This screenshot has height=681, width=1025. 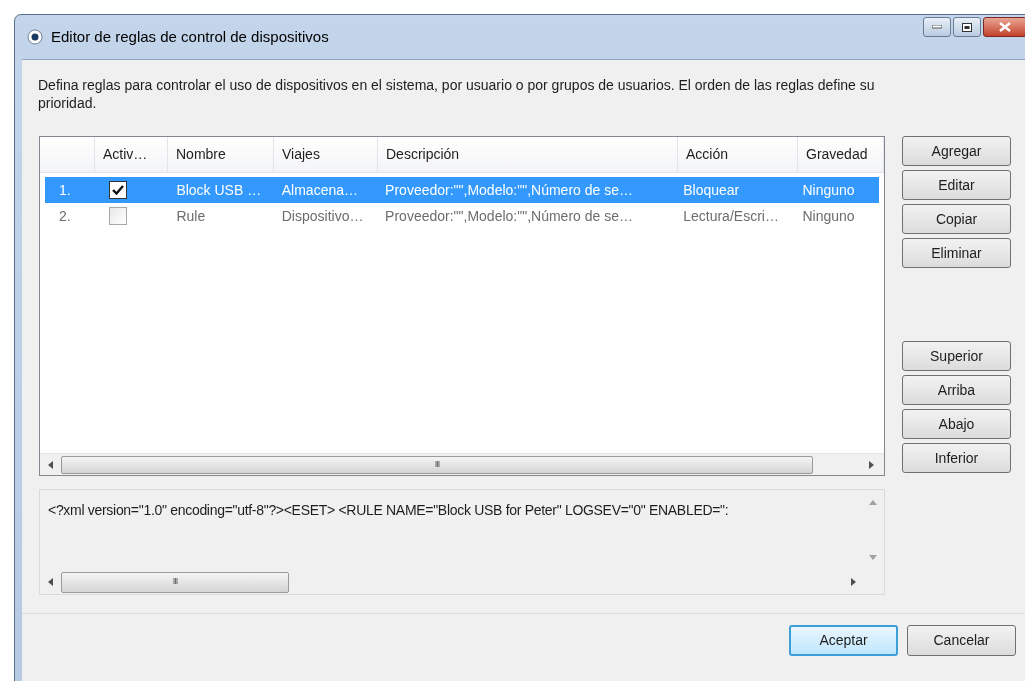 I want to click on row-number: 2., so click(x=65, y=215).